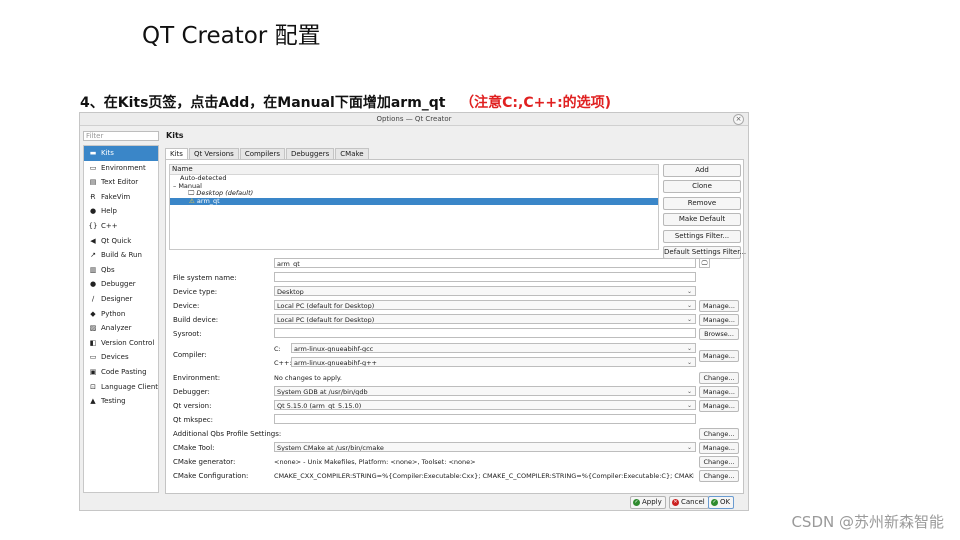 This screenshot has width=960, height=540. I want to click on add-button: Add, so click(702, 170).